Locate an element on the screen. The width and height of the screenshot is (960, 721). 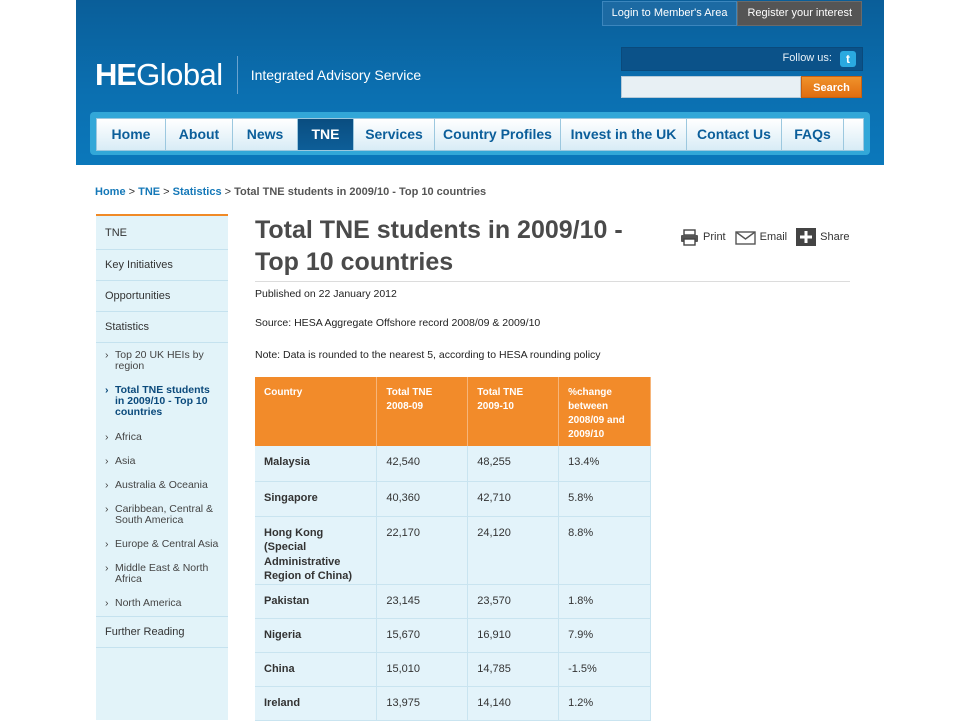
logo-divider is located at coordinates (237, 75).